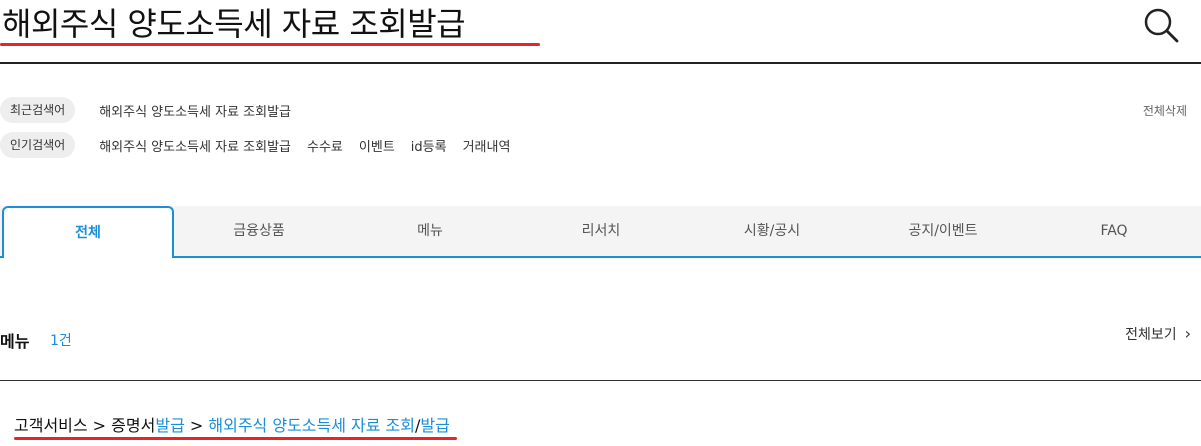  Describe the element at coordinates (234, 24) in the screenshot. I see `search-query-title: 해외주식 양도소득세 자료 조회발급` at that location.